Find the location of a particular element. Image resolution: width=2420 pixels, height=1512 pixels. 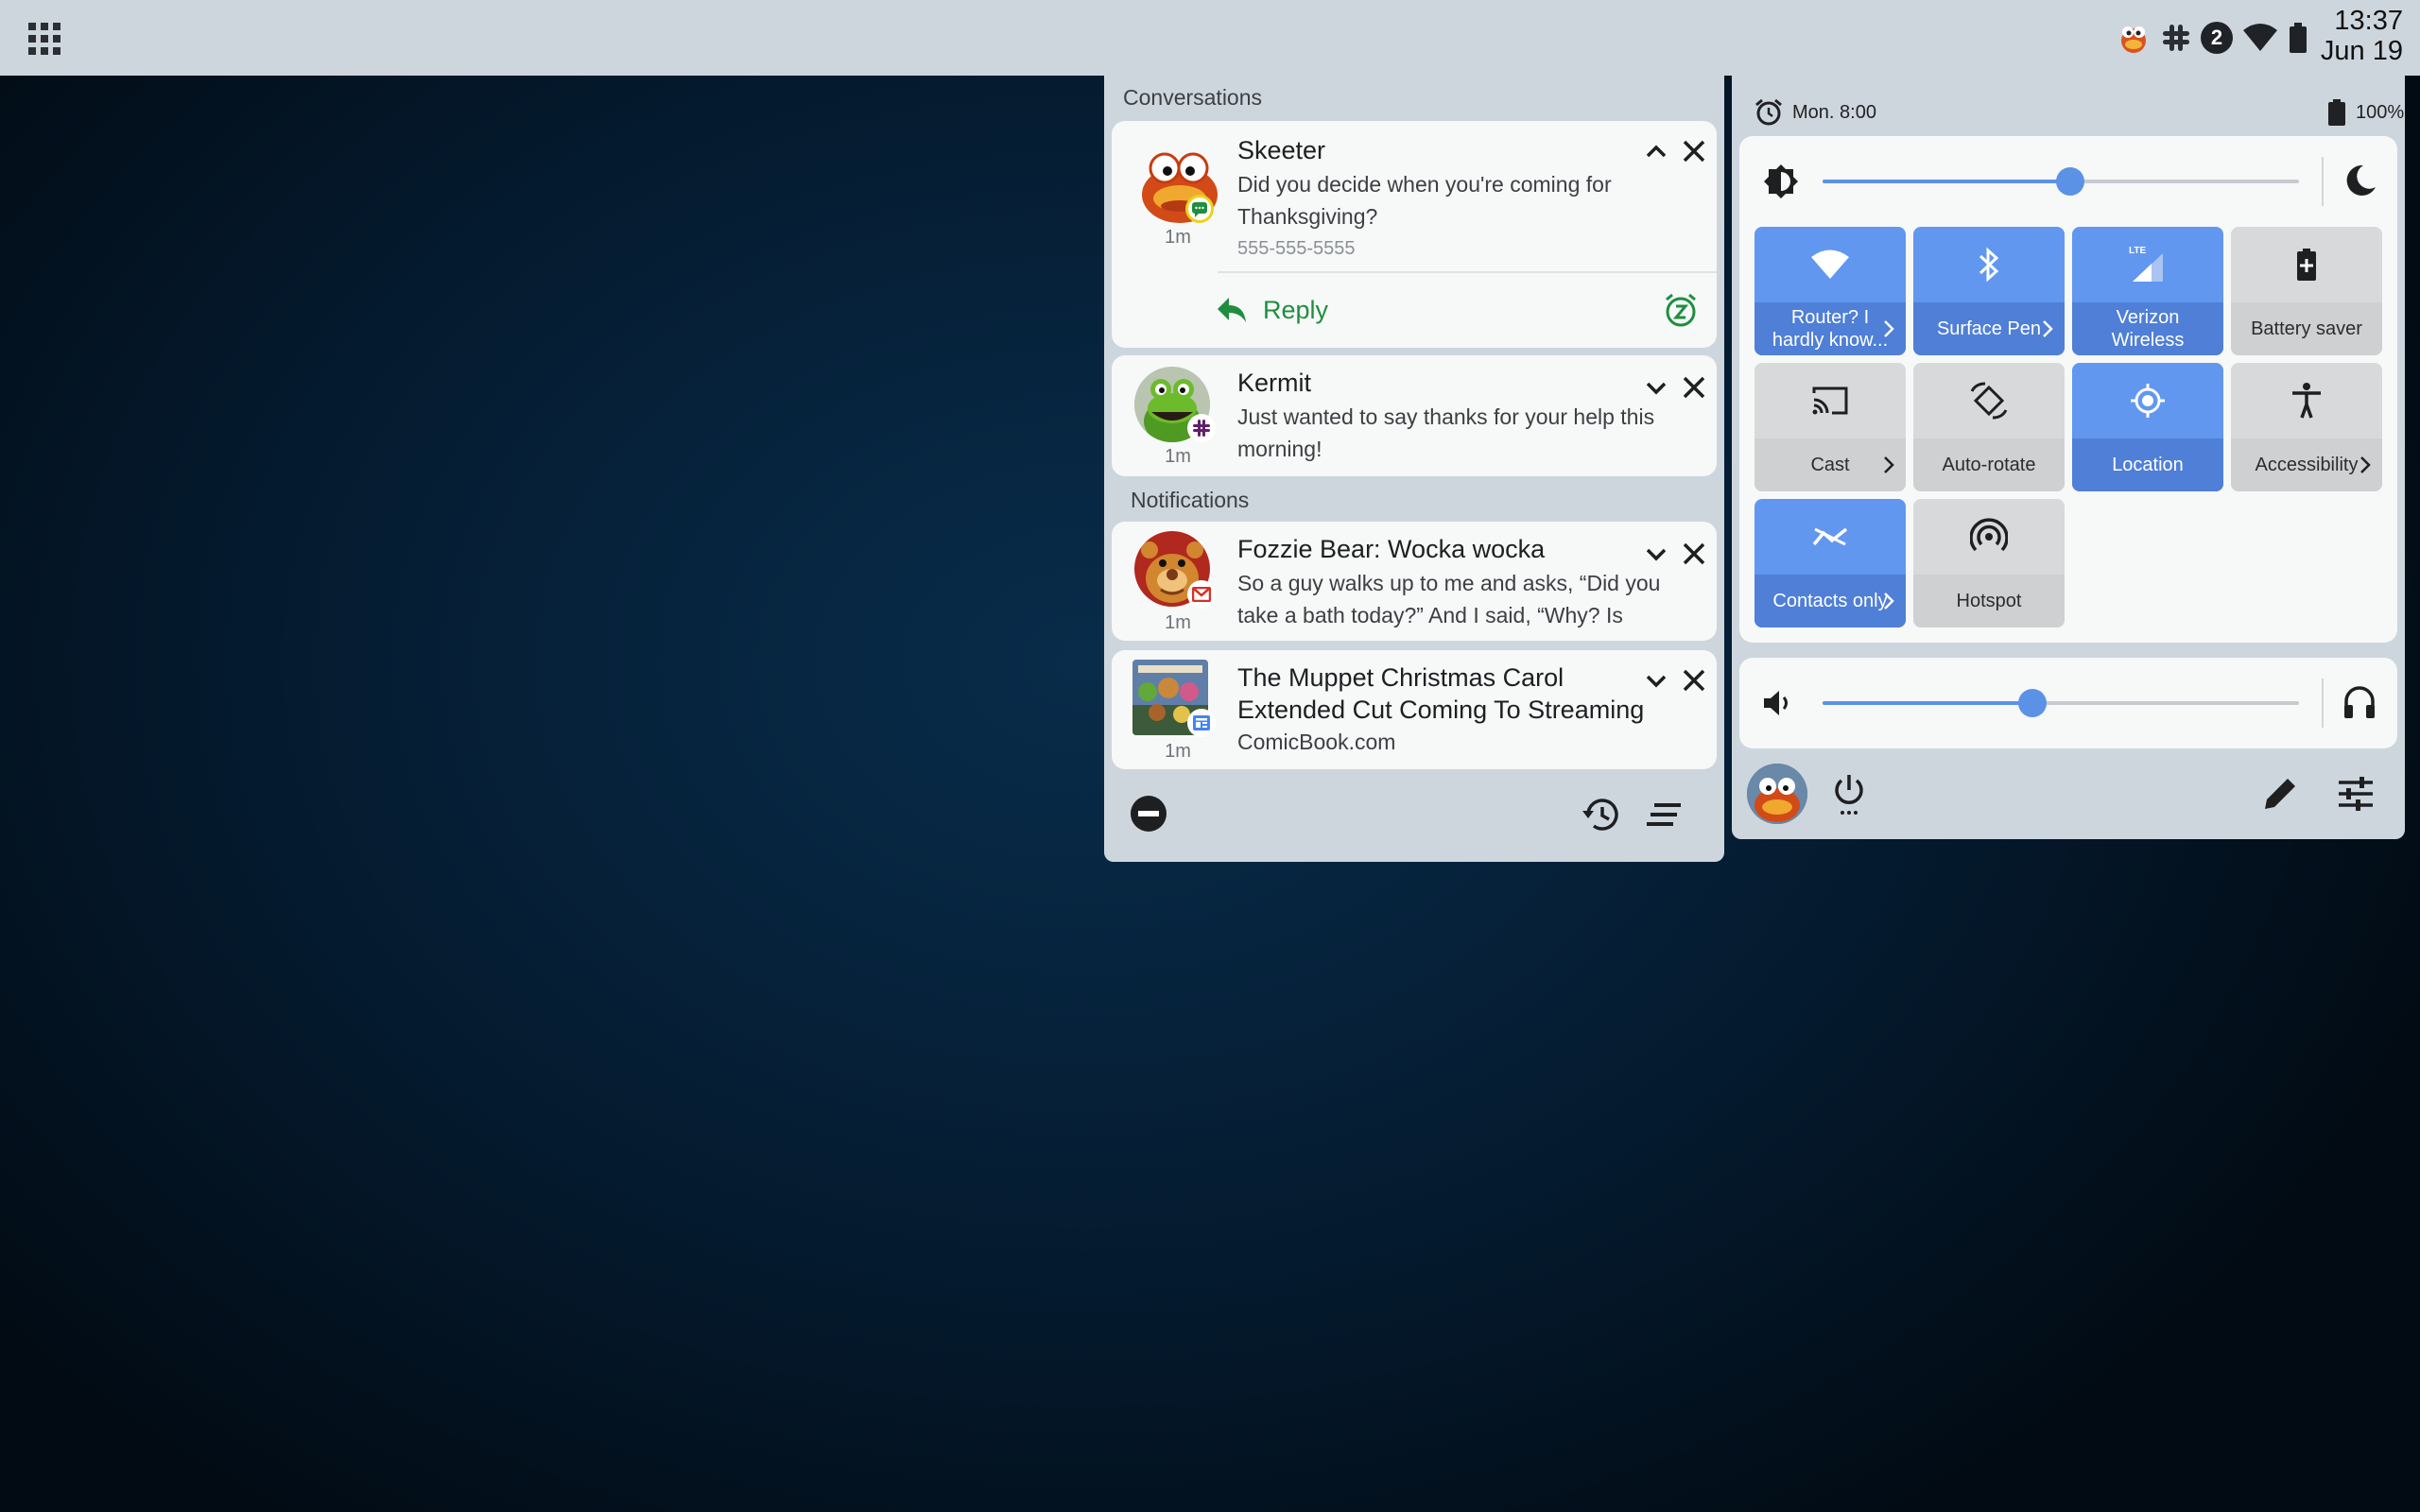

snooze-icon is located at coordinates (1681, 310).